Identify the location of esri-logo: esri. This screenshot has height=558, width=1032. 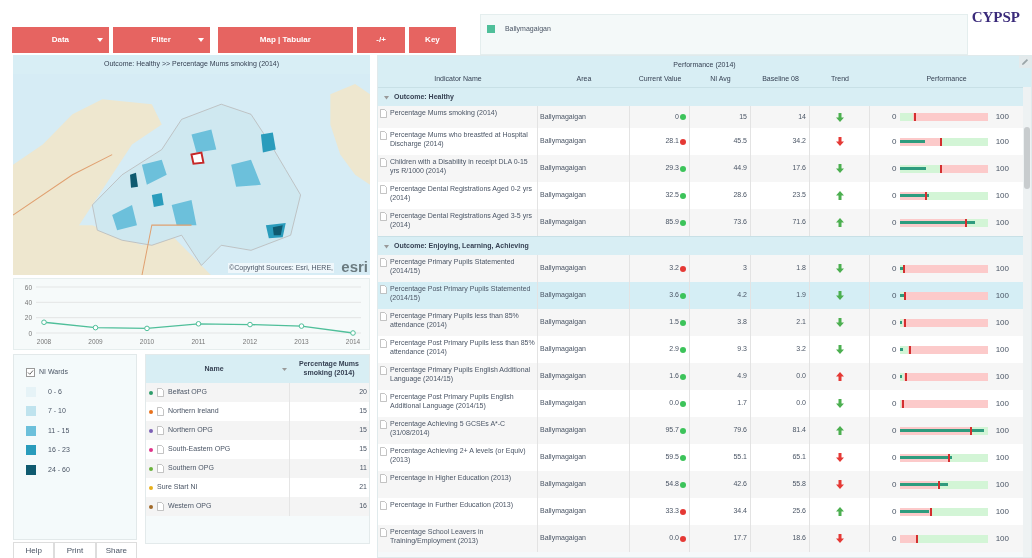
(354, 266).